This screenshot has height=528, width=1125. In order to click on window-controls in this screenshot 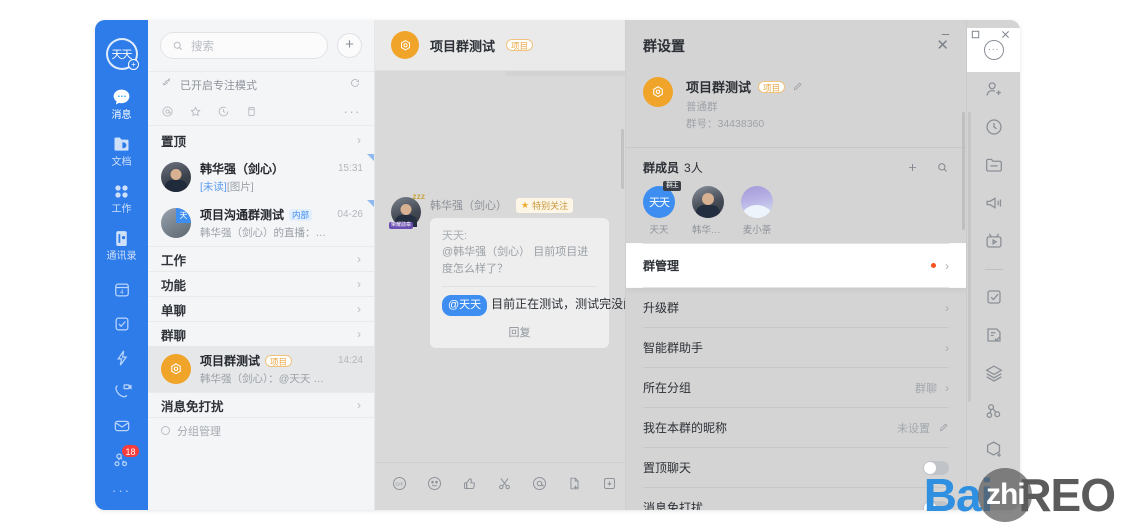, I will do `click(975, 34)`.